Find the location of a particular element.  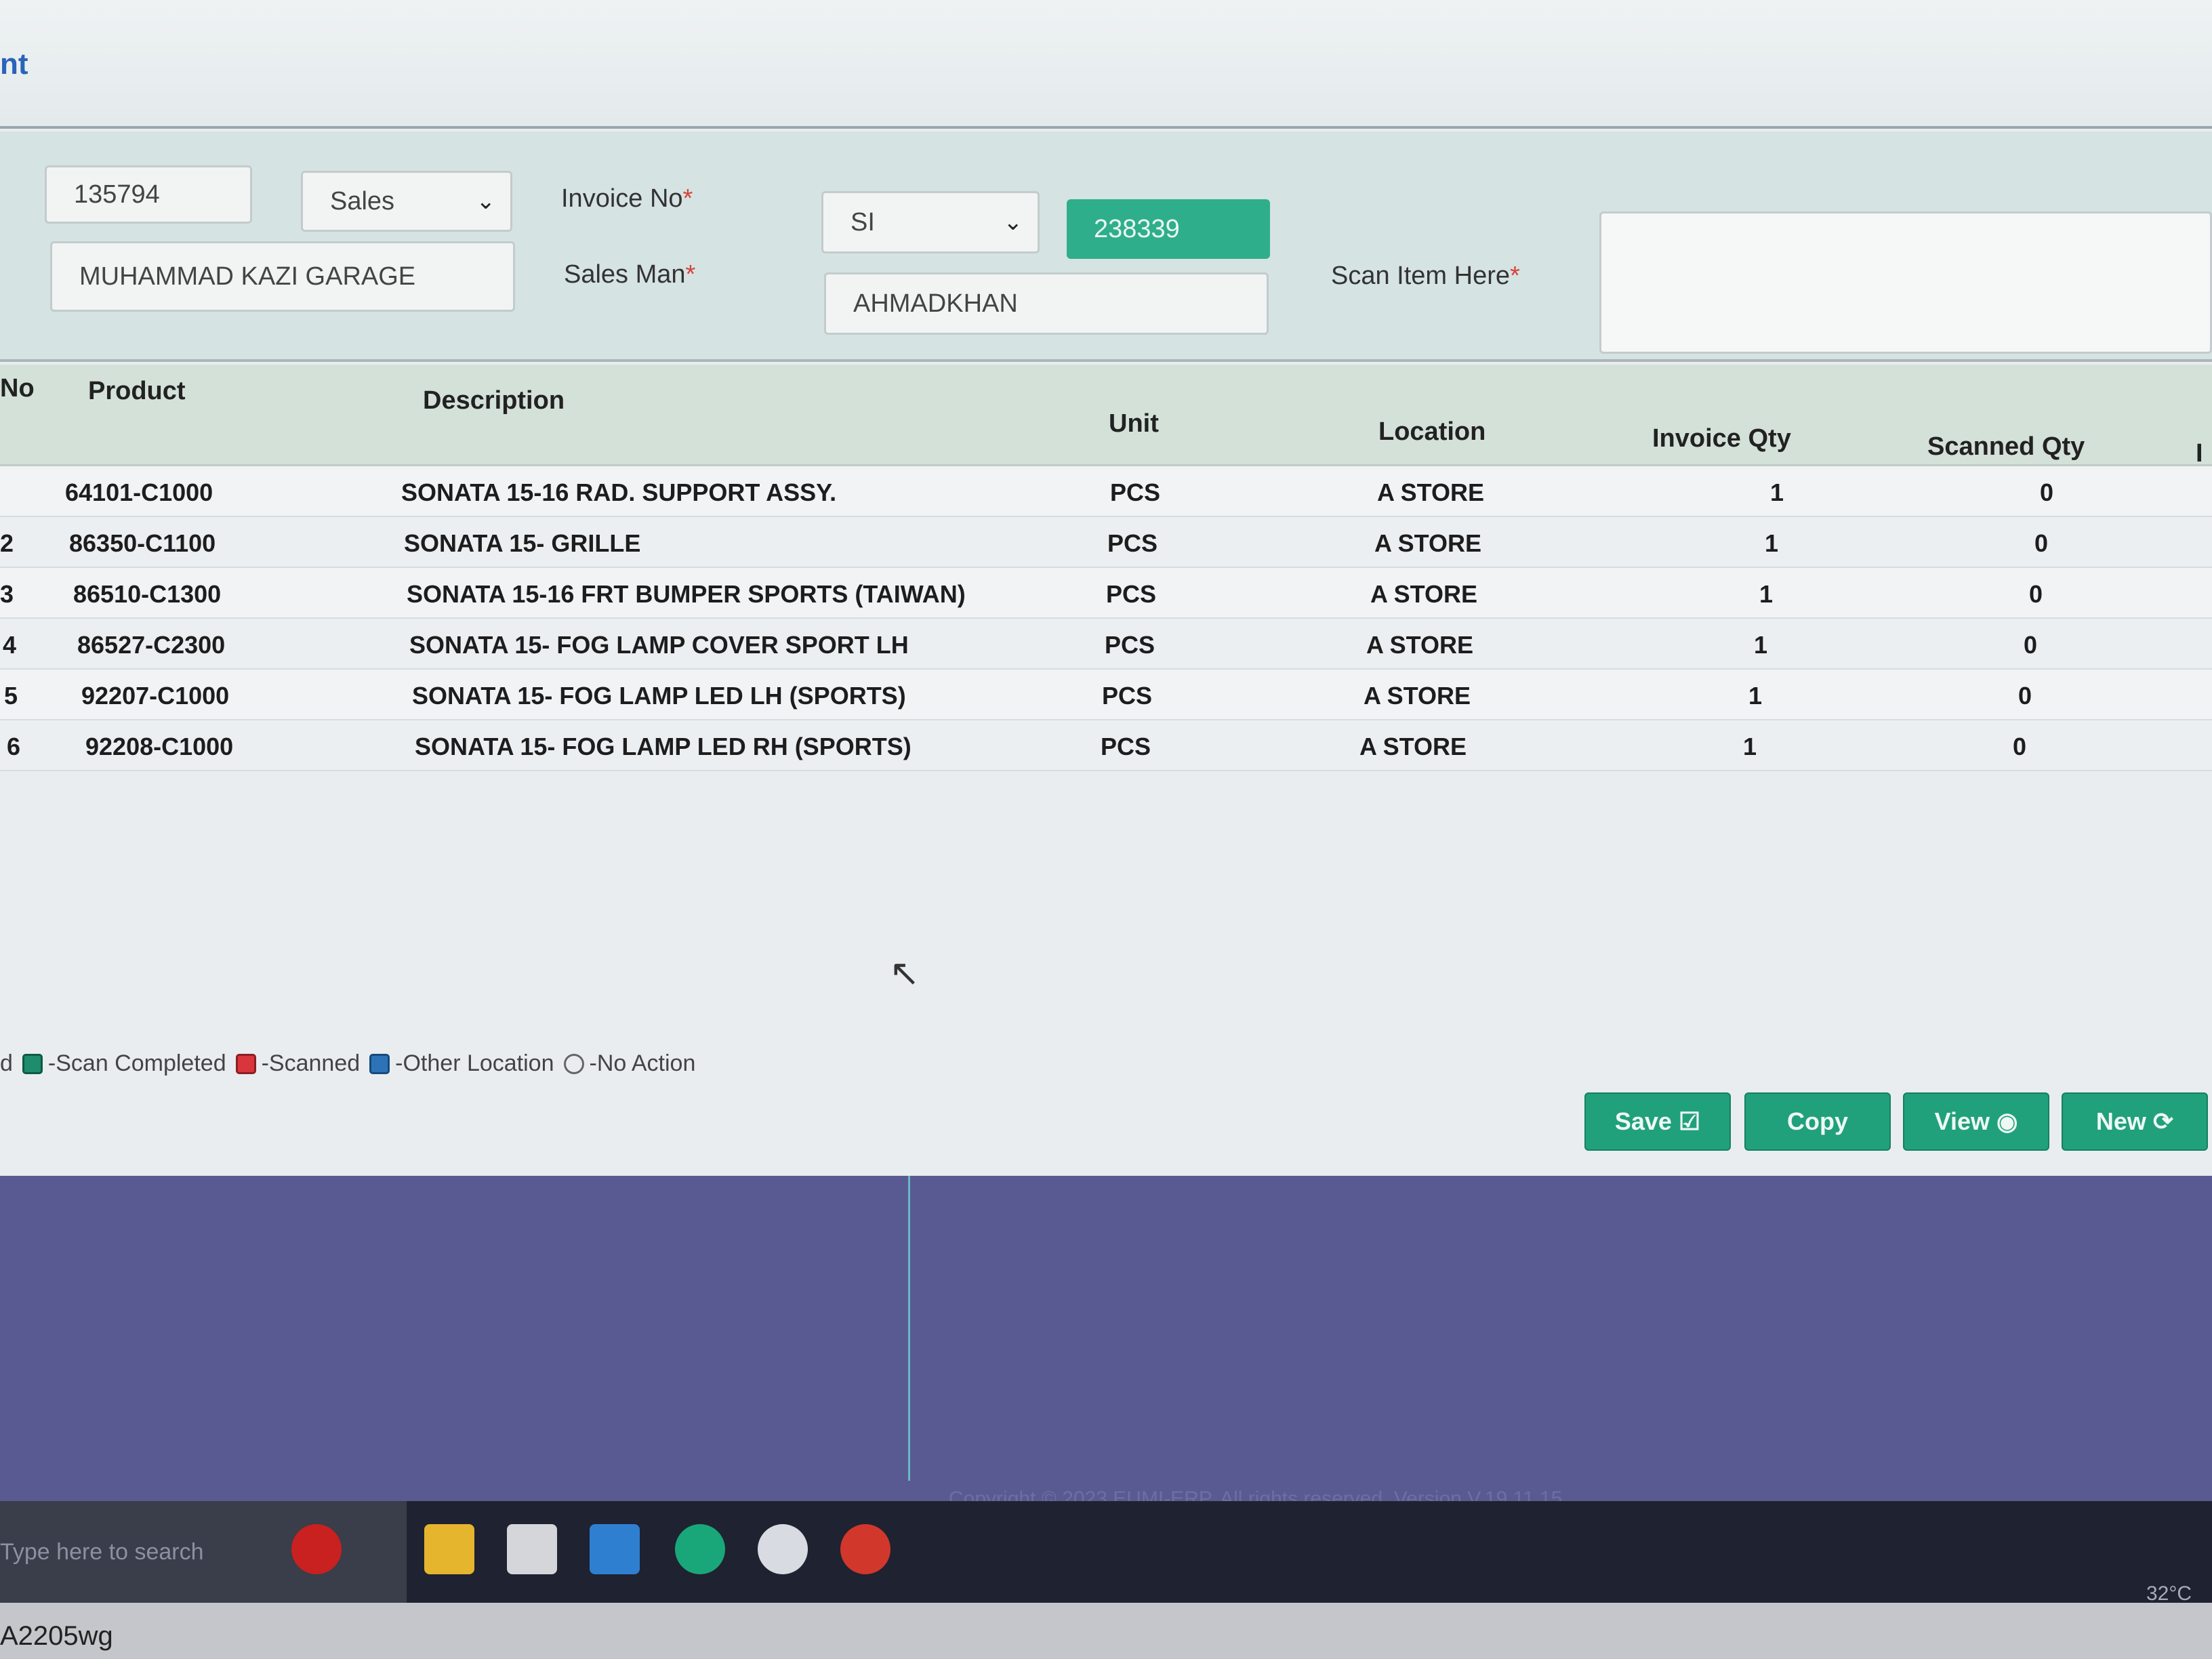

cell-description: SONATA 15- FOG LAMP COVER SPORT LH is located at coordinates (659, 645).